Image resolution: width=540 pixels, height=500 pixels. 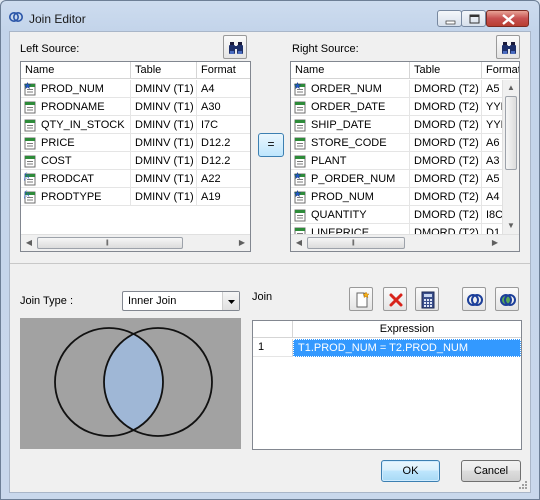 I want to click on table-row: ORDER_NUM DMORD (T2) A5, so click(x=405, y=89).